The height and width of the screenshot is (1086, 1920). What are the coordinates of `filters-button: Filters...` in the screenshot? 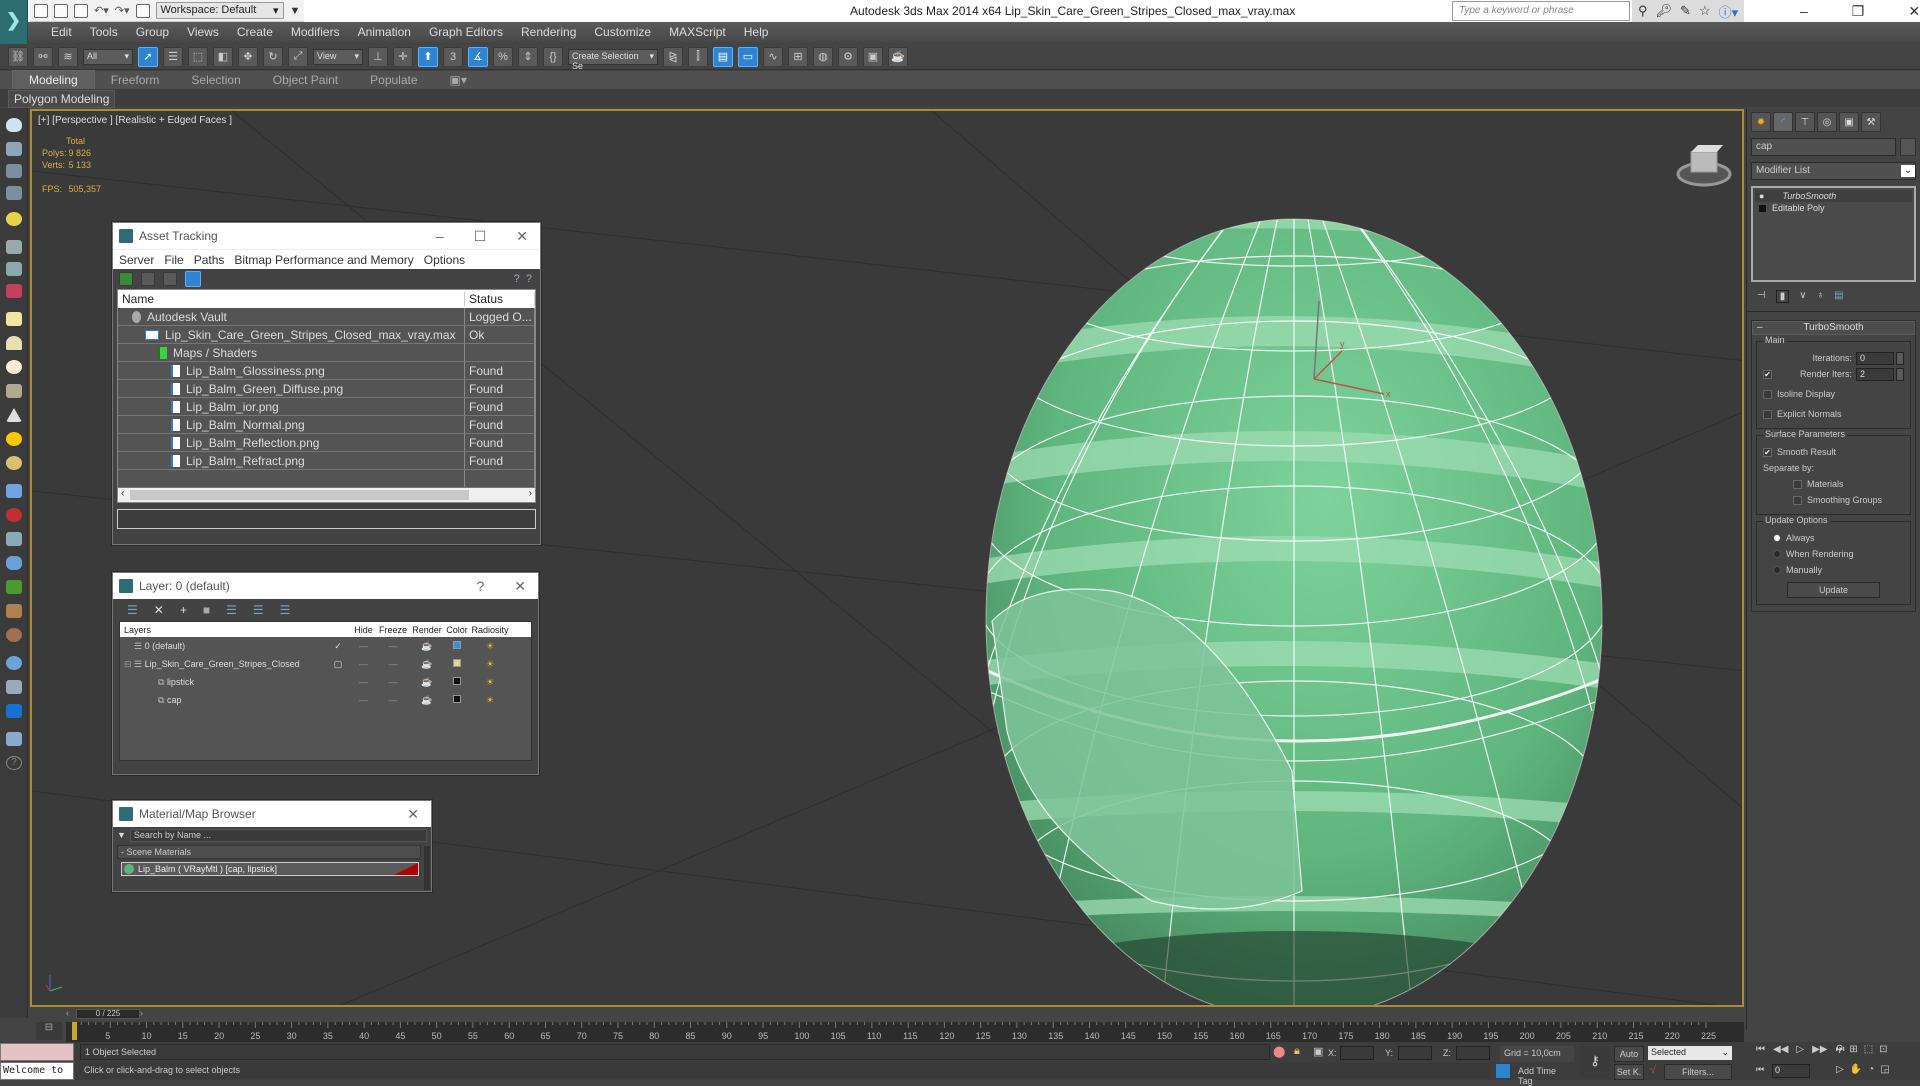 It's located at (1698, 1072).